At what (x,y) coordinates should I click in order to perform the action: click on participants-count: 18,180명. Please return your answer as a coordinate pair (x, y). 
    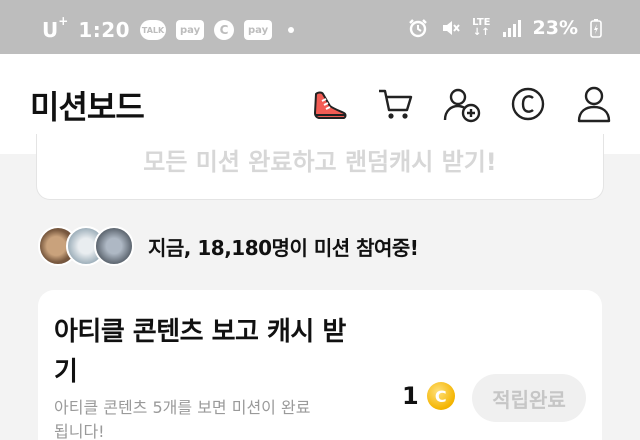
    Looking at the image, I should click on (243, 247).